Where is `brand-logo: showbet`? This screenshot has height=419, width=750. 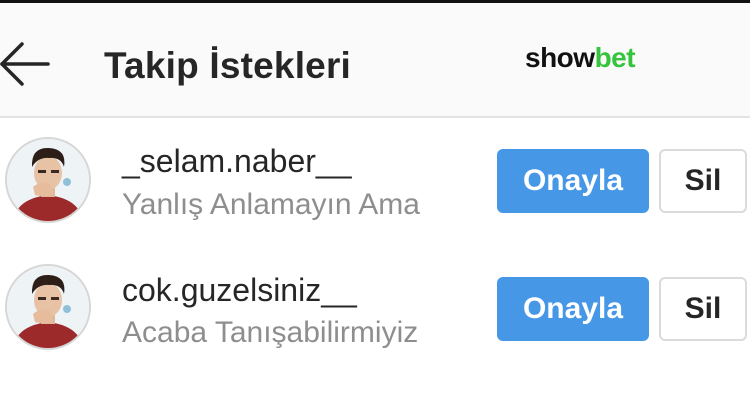
brand-logo: showbet is located at coordinates (580, 58).